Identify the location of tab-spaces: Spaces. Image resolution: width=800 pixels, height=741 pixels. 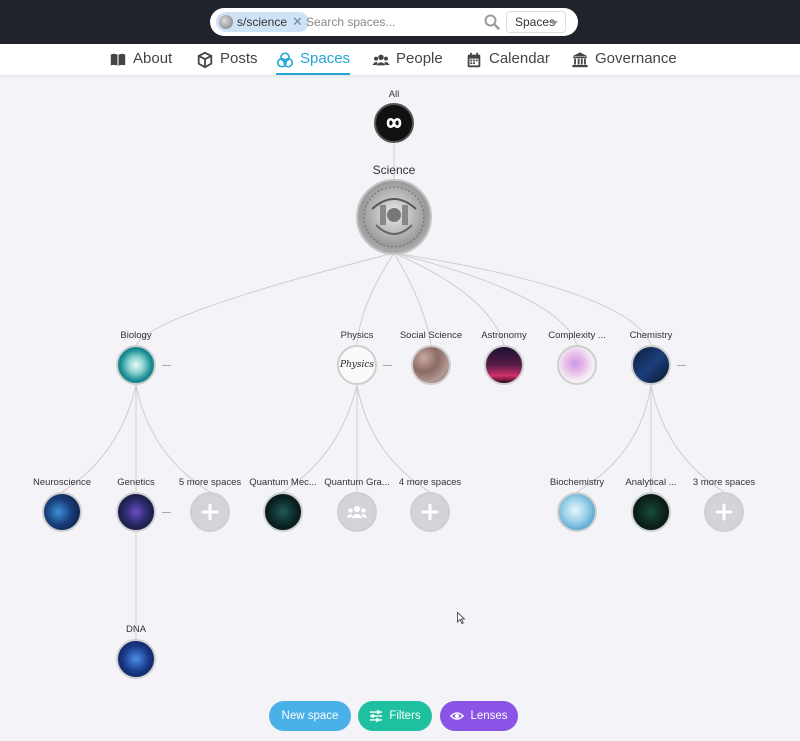
(313, 62).